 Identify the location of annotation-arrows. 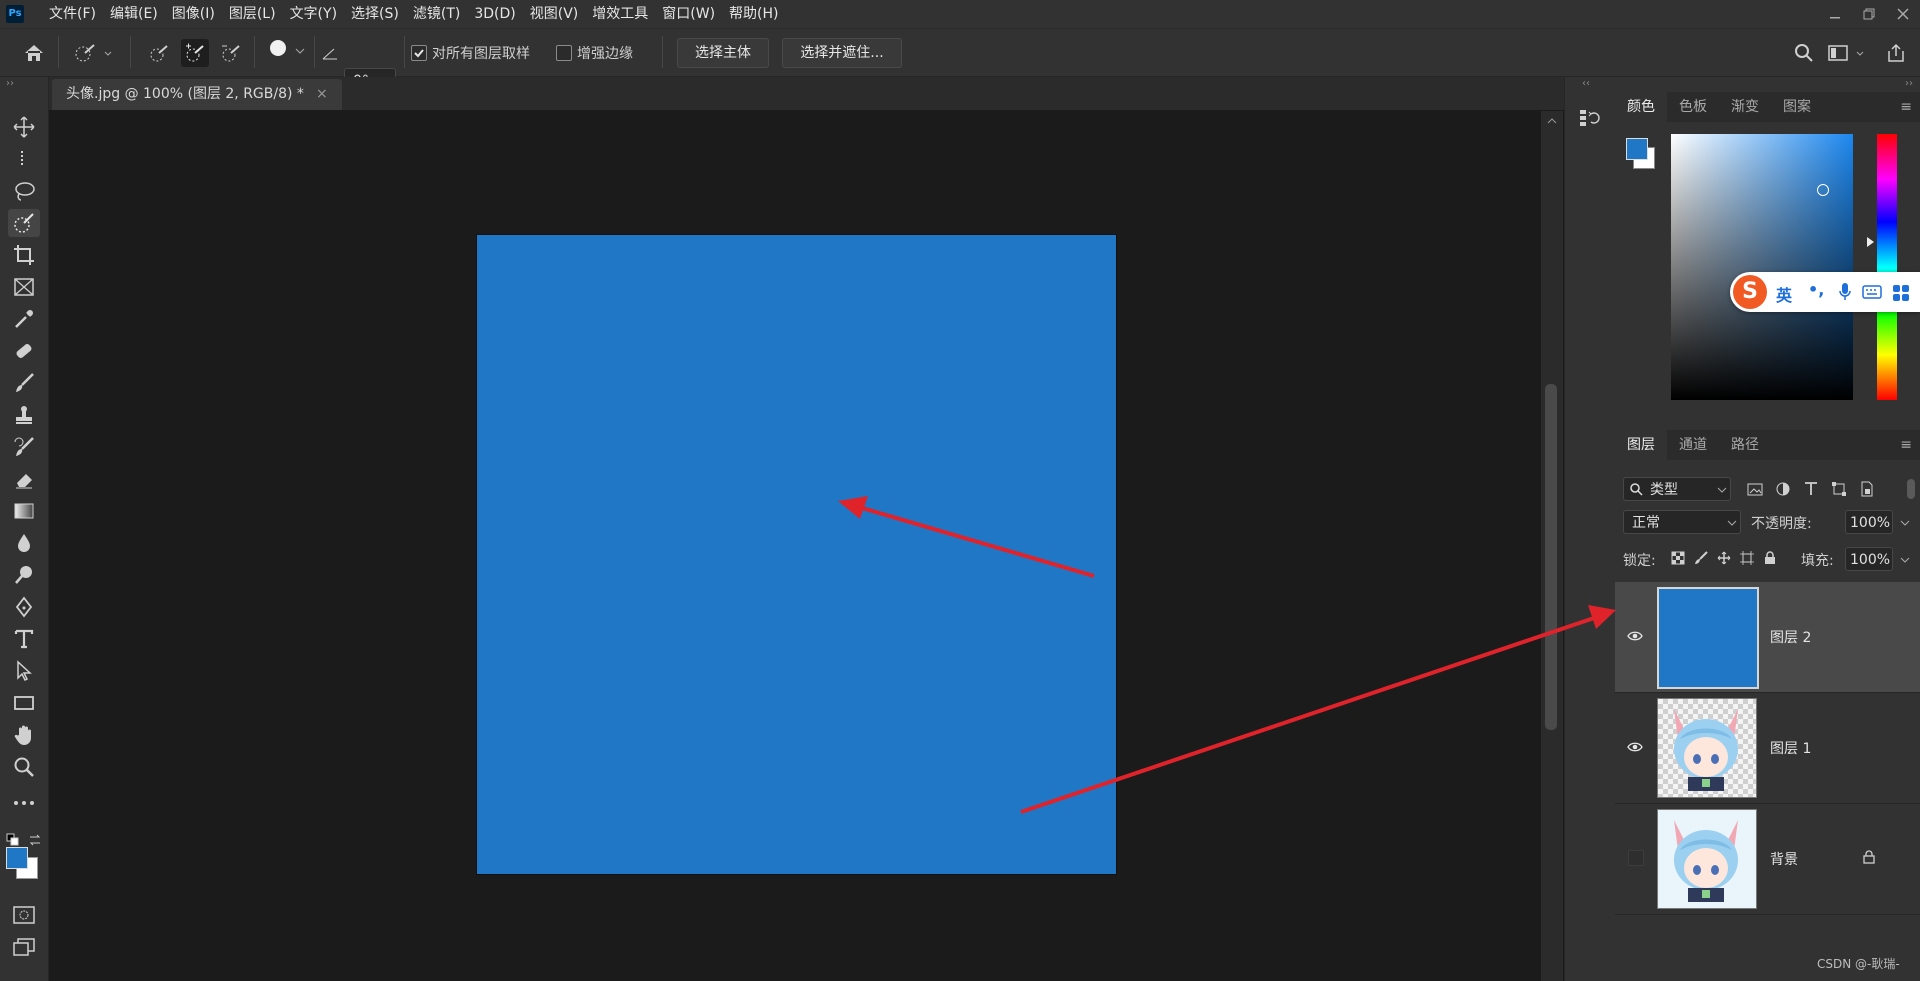
(1227, 655).